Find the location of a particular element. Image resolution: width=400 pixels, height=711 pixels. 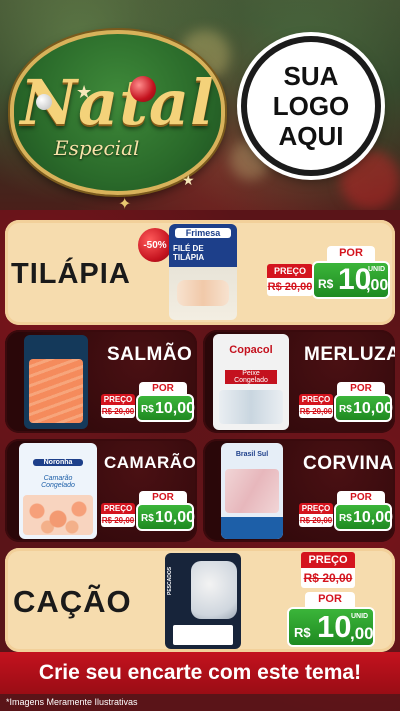

product-name: SALMÃO is located at coordinates (150, 354).